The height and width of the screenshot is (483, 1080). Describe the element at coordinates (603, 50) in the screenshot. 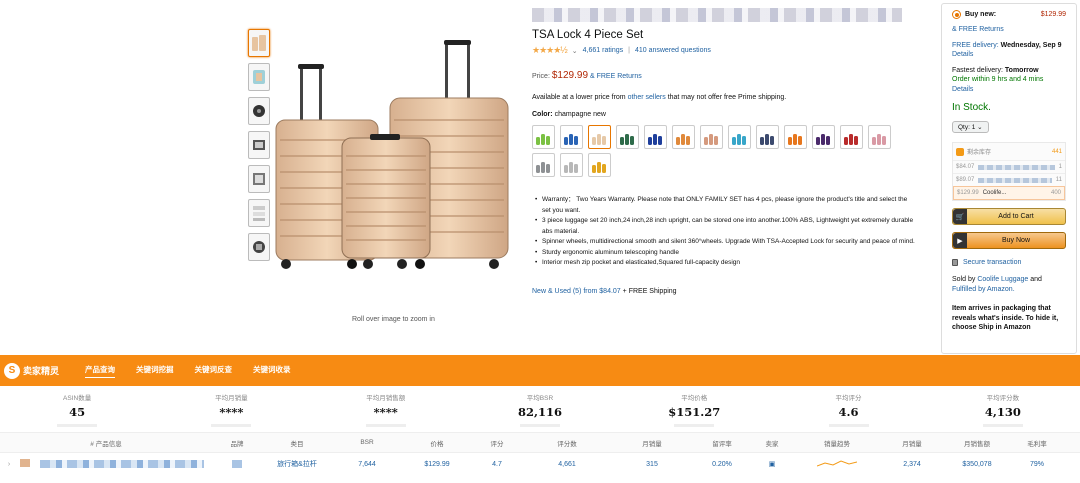

I see `ratings-link: 4,661 ratings` at that location.